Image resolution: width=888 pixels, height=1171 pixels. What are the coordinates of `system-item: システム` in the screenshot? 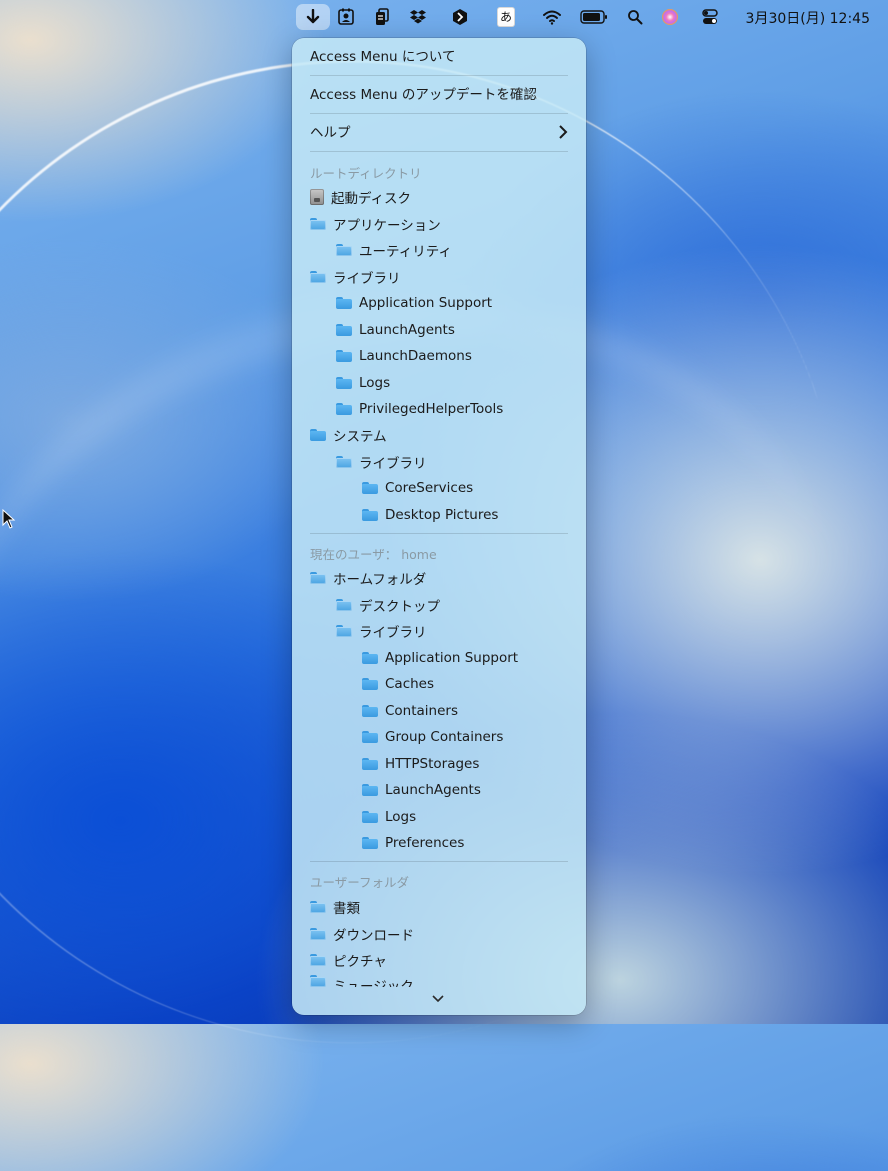 It's located at (348, 435).